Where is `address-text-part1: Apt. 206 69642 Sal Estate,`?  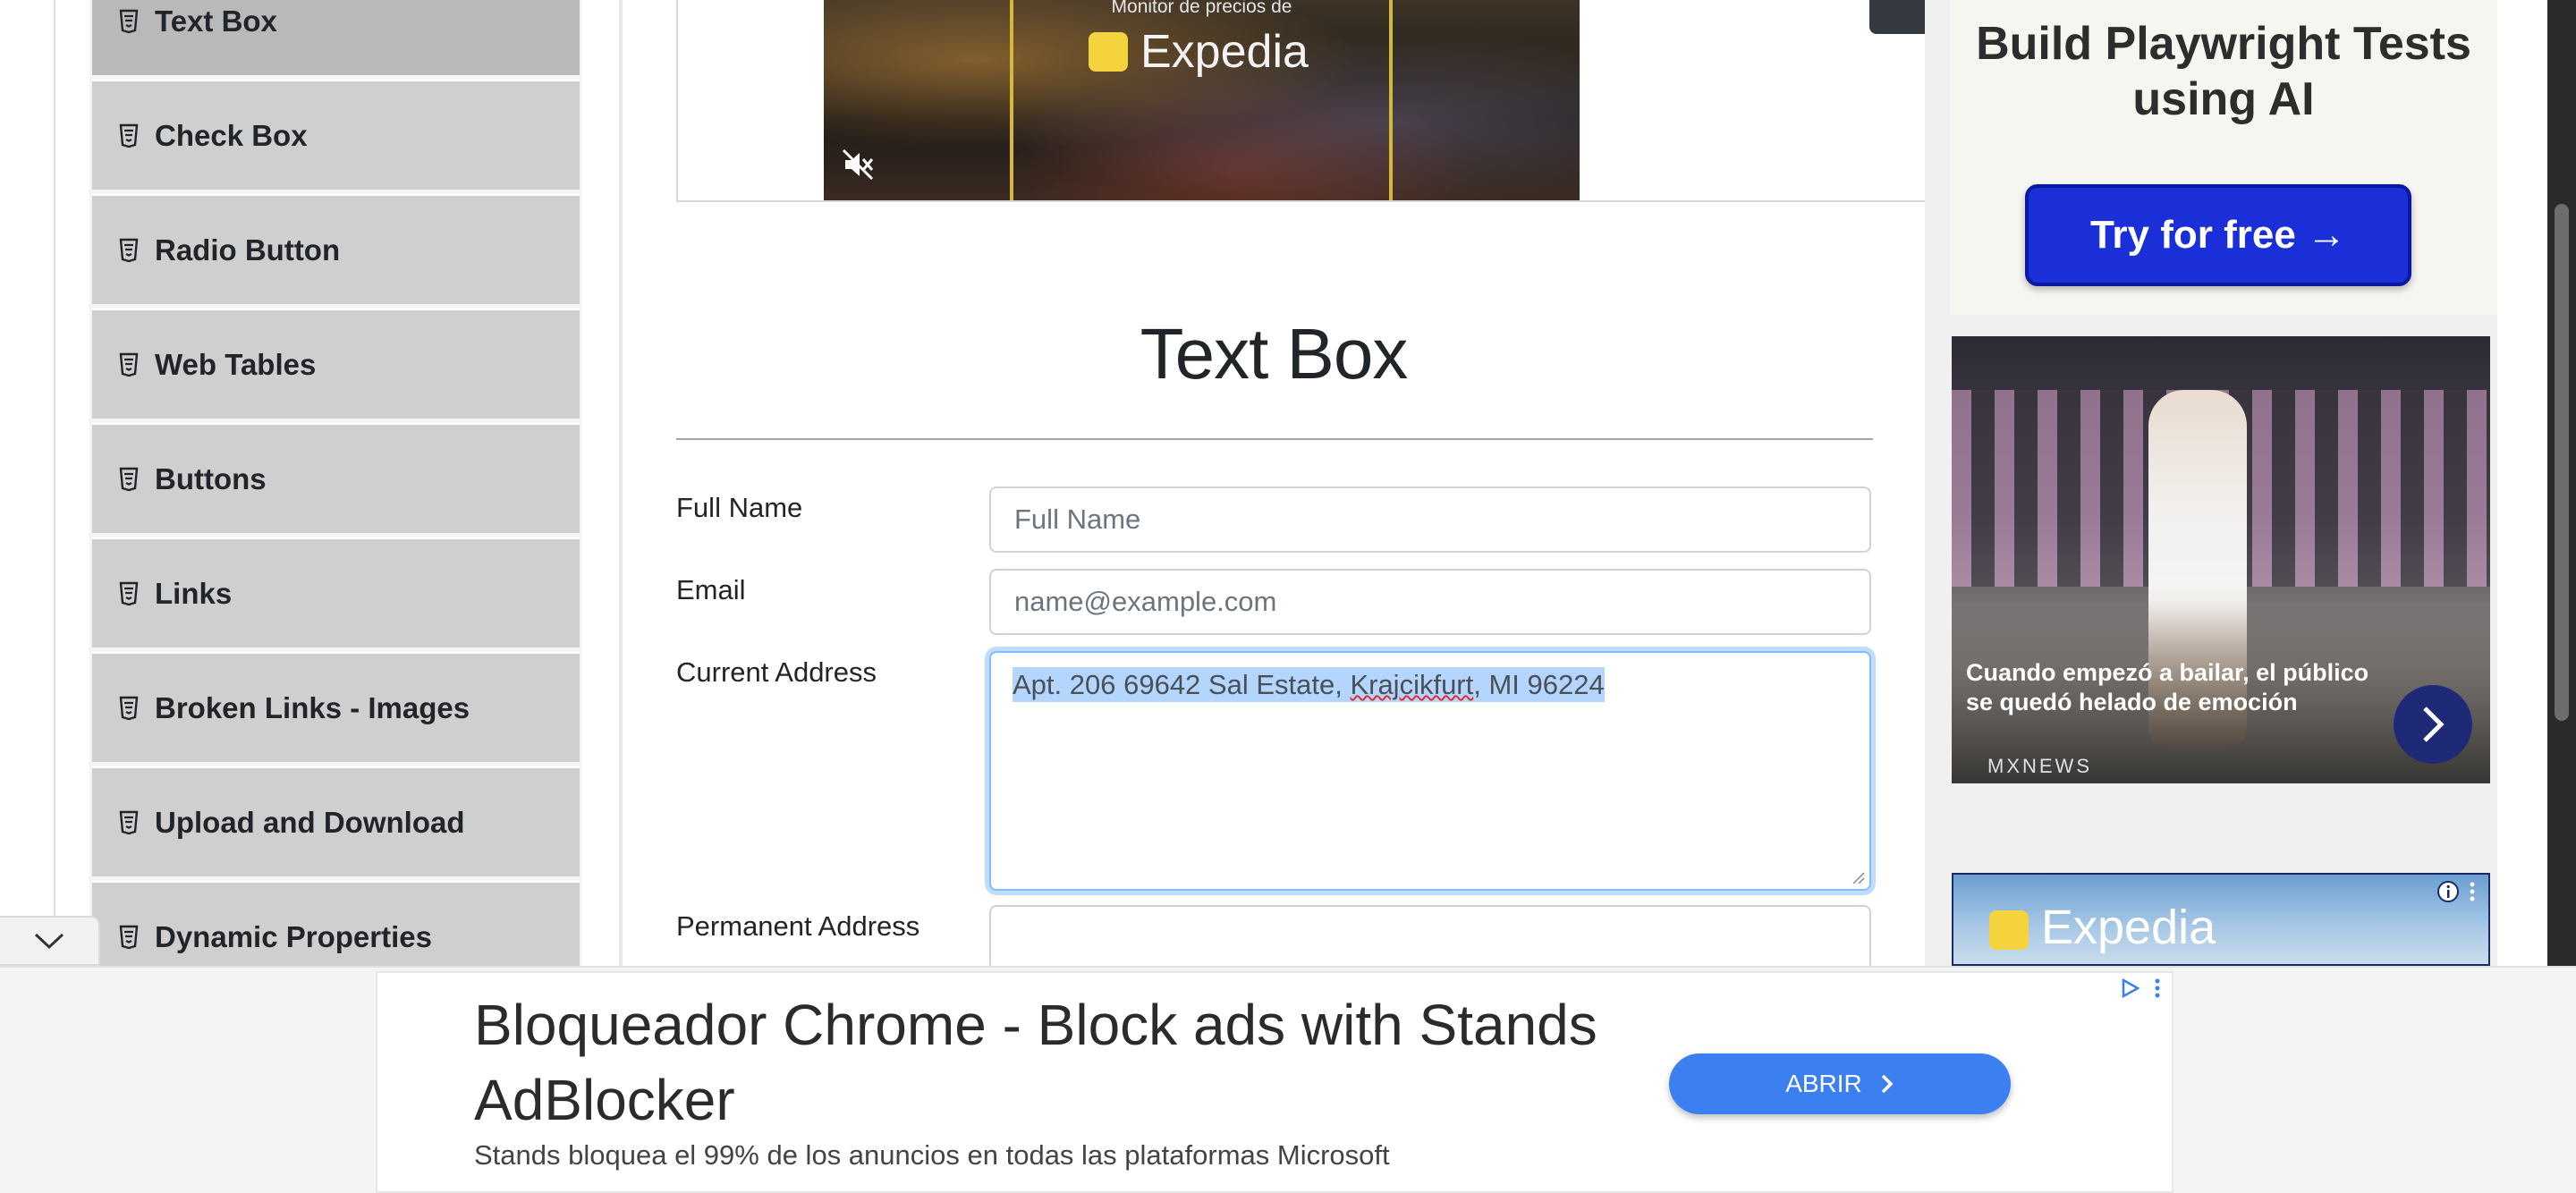
address-text-part1: Apt. 206 69642 Sal Estate, is located at coordinates (1182, 684).